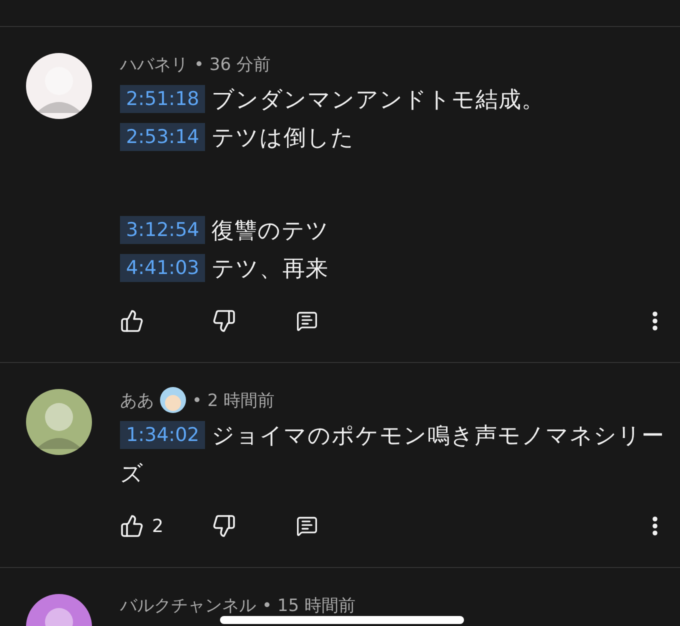 The image size is (680, 626). Describe the element at coordinates (166, 526) in the screenshot. I see `like-button: 2` at that location.